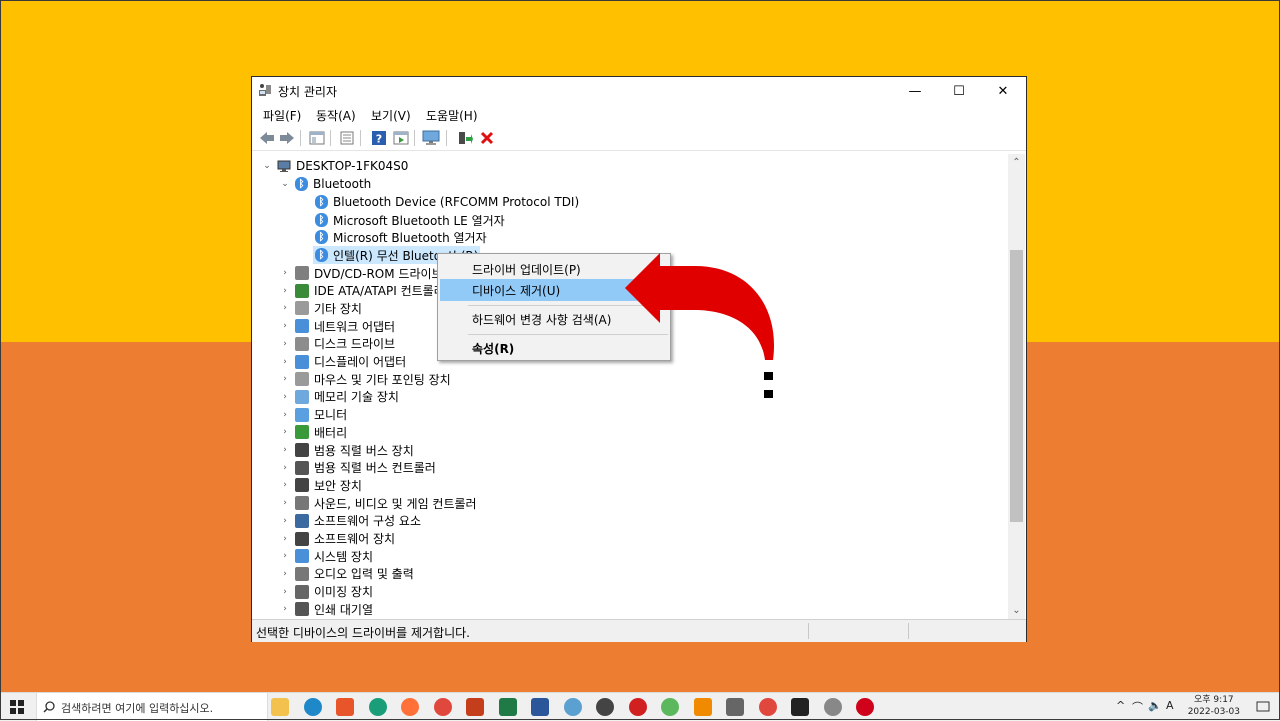 This screenshot has width=1280, height=721. Describe the element at coordinates (342, 362) in the screenshot. I see `tree-category: › 디스플레이 어댑터` at that location.